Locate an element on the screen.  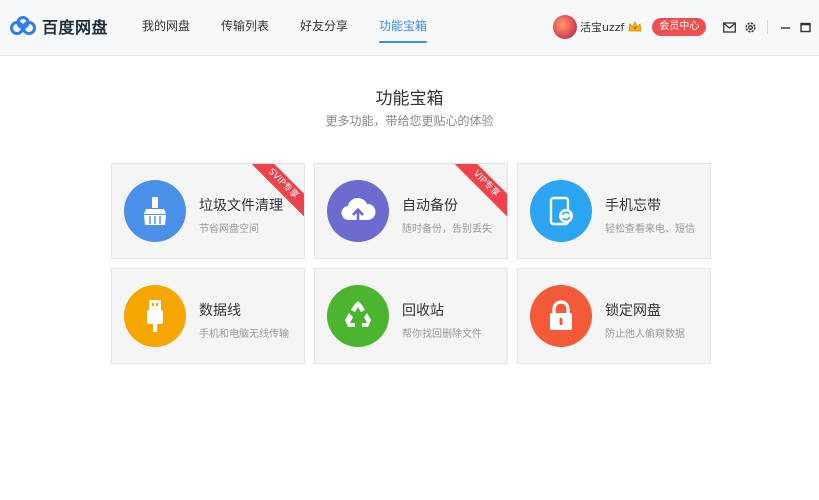
lock-icon is located at coordinates (561, 315).